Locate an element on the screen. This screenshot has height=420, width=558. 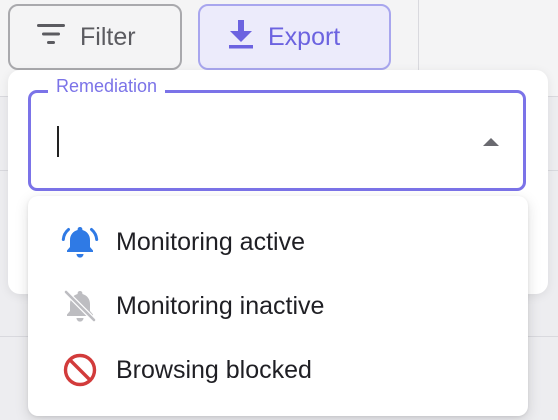
text-caret is located at coordinates (58, 141).